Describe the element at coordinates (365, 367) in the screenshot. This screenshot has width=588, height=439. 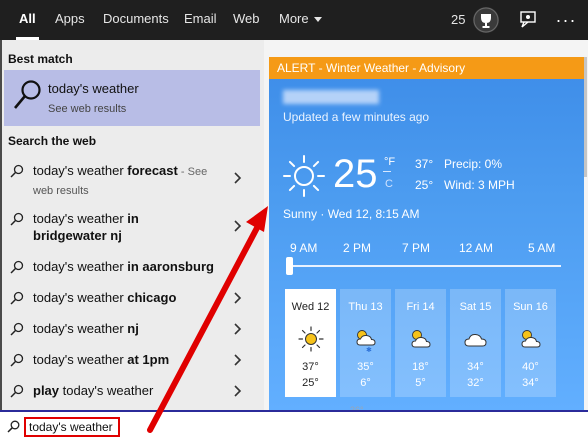
I see `day-high: 35°` at that location.